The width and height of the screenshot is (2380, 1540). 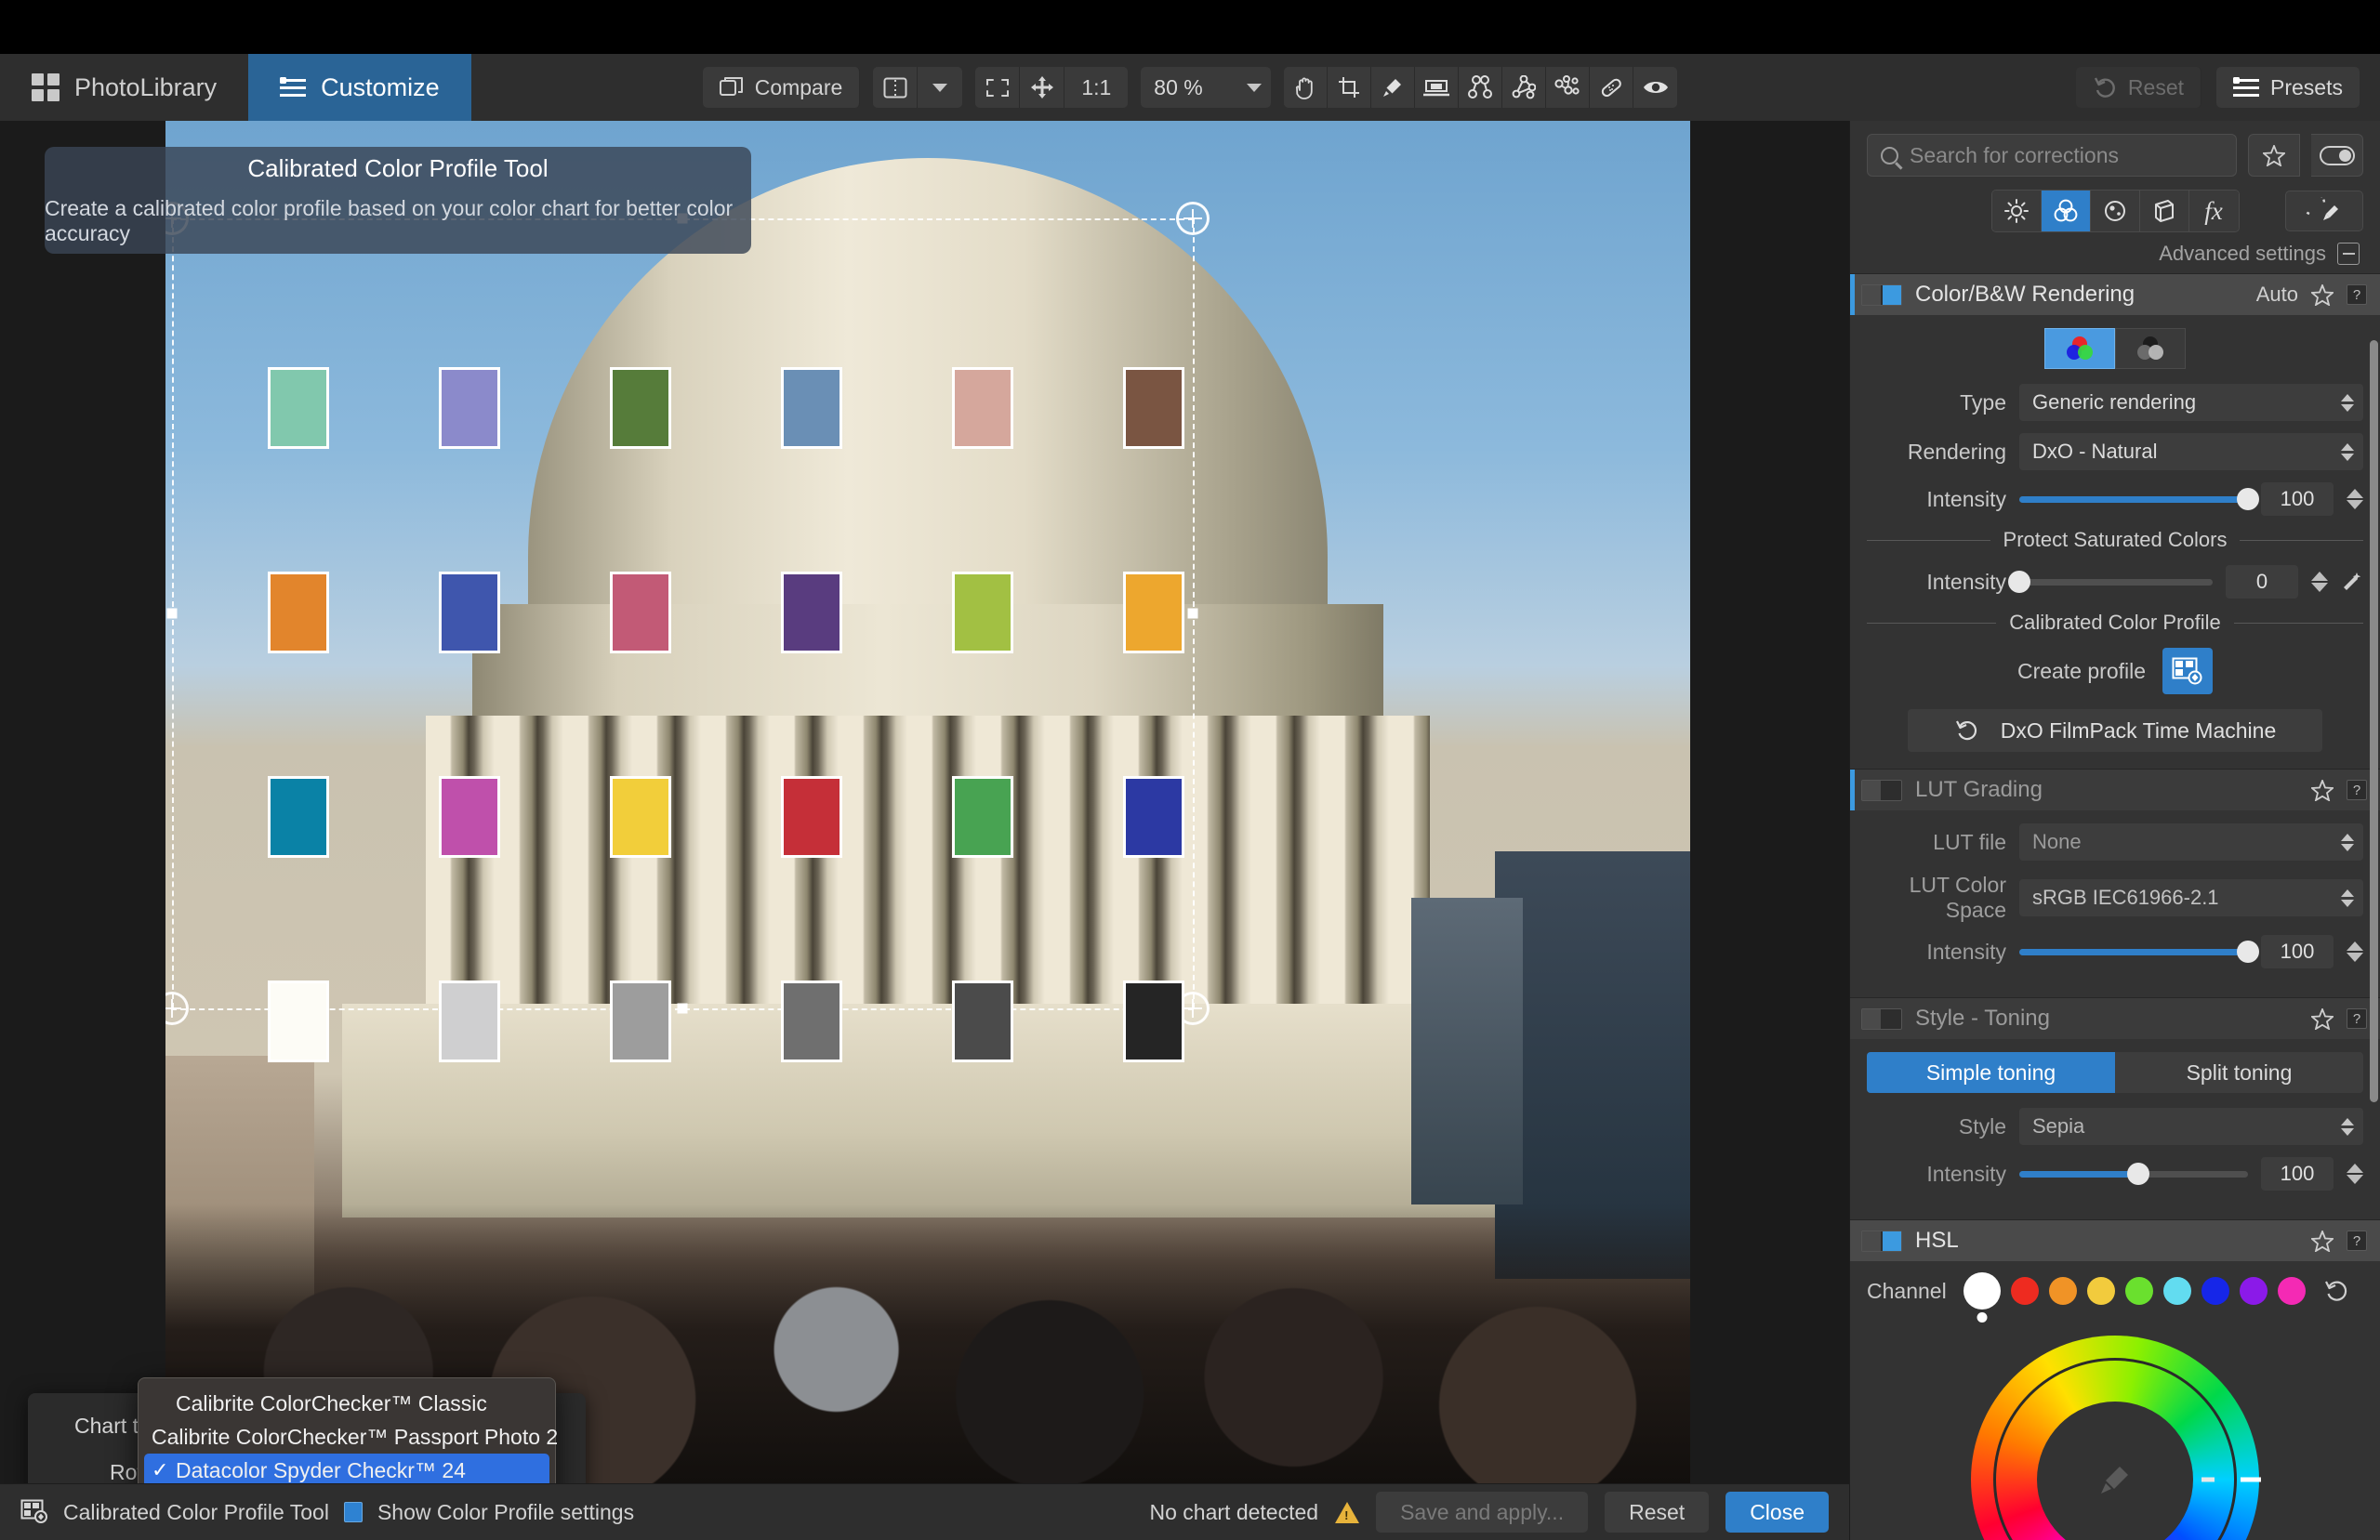 What do you see at coordinates (2274, 155) in the screenshot?
I see `favorites-button` at bounding box center [2274, 155].